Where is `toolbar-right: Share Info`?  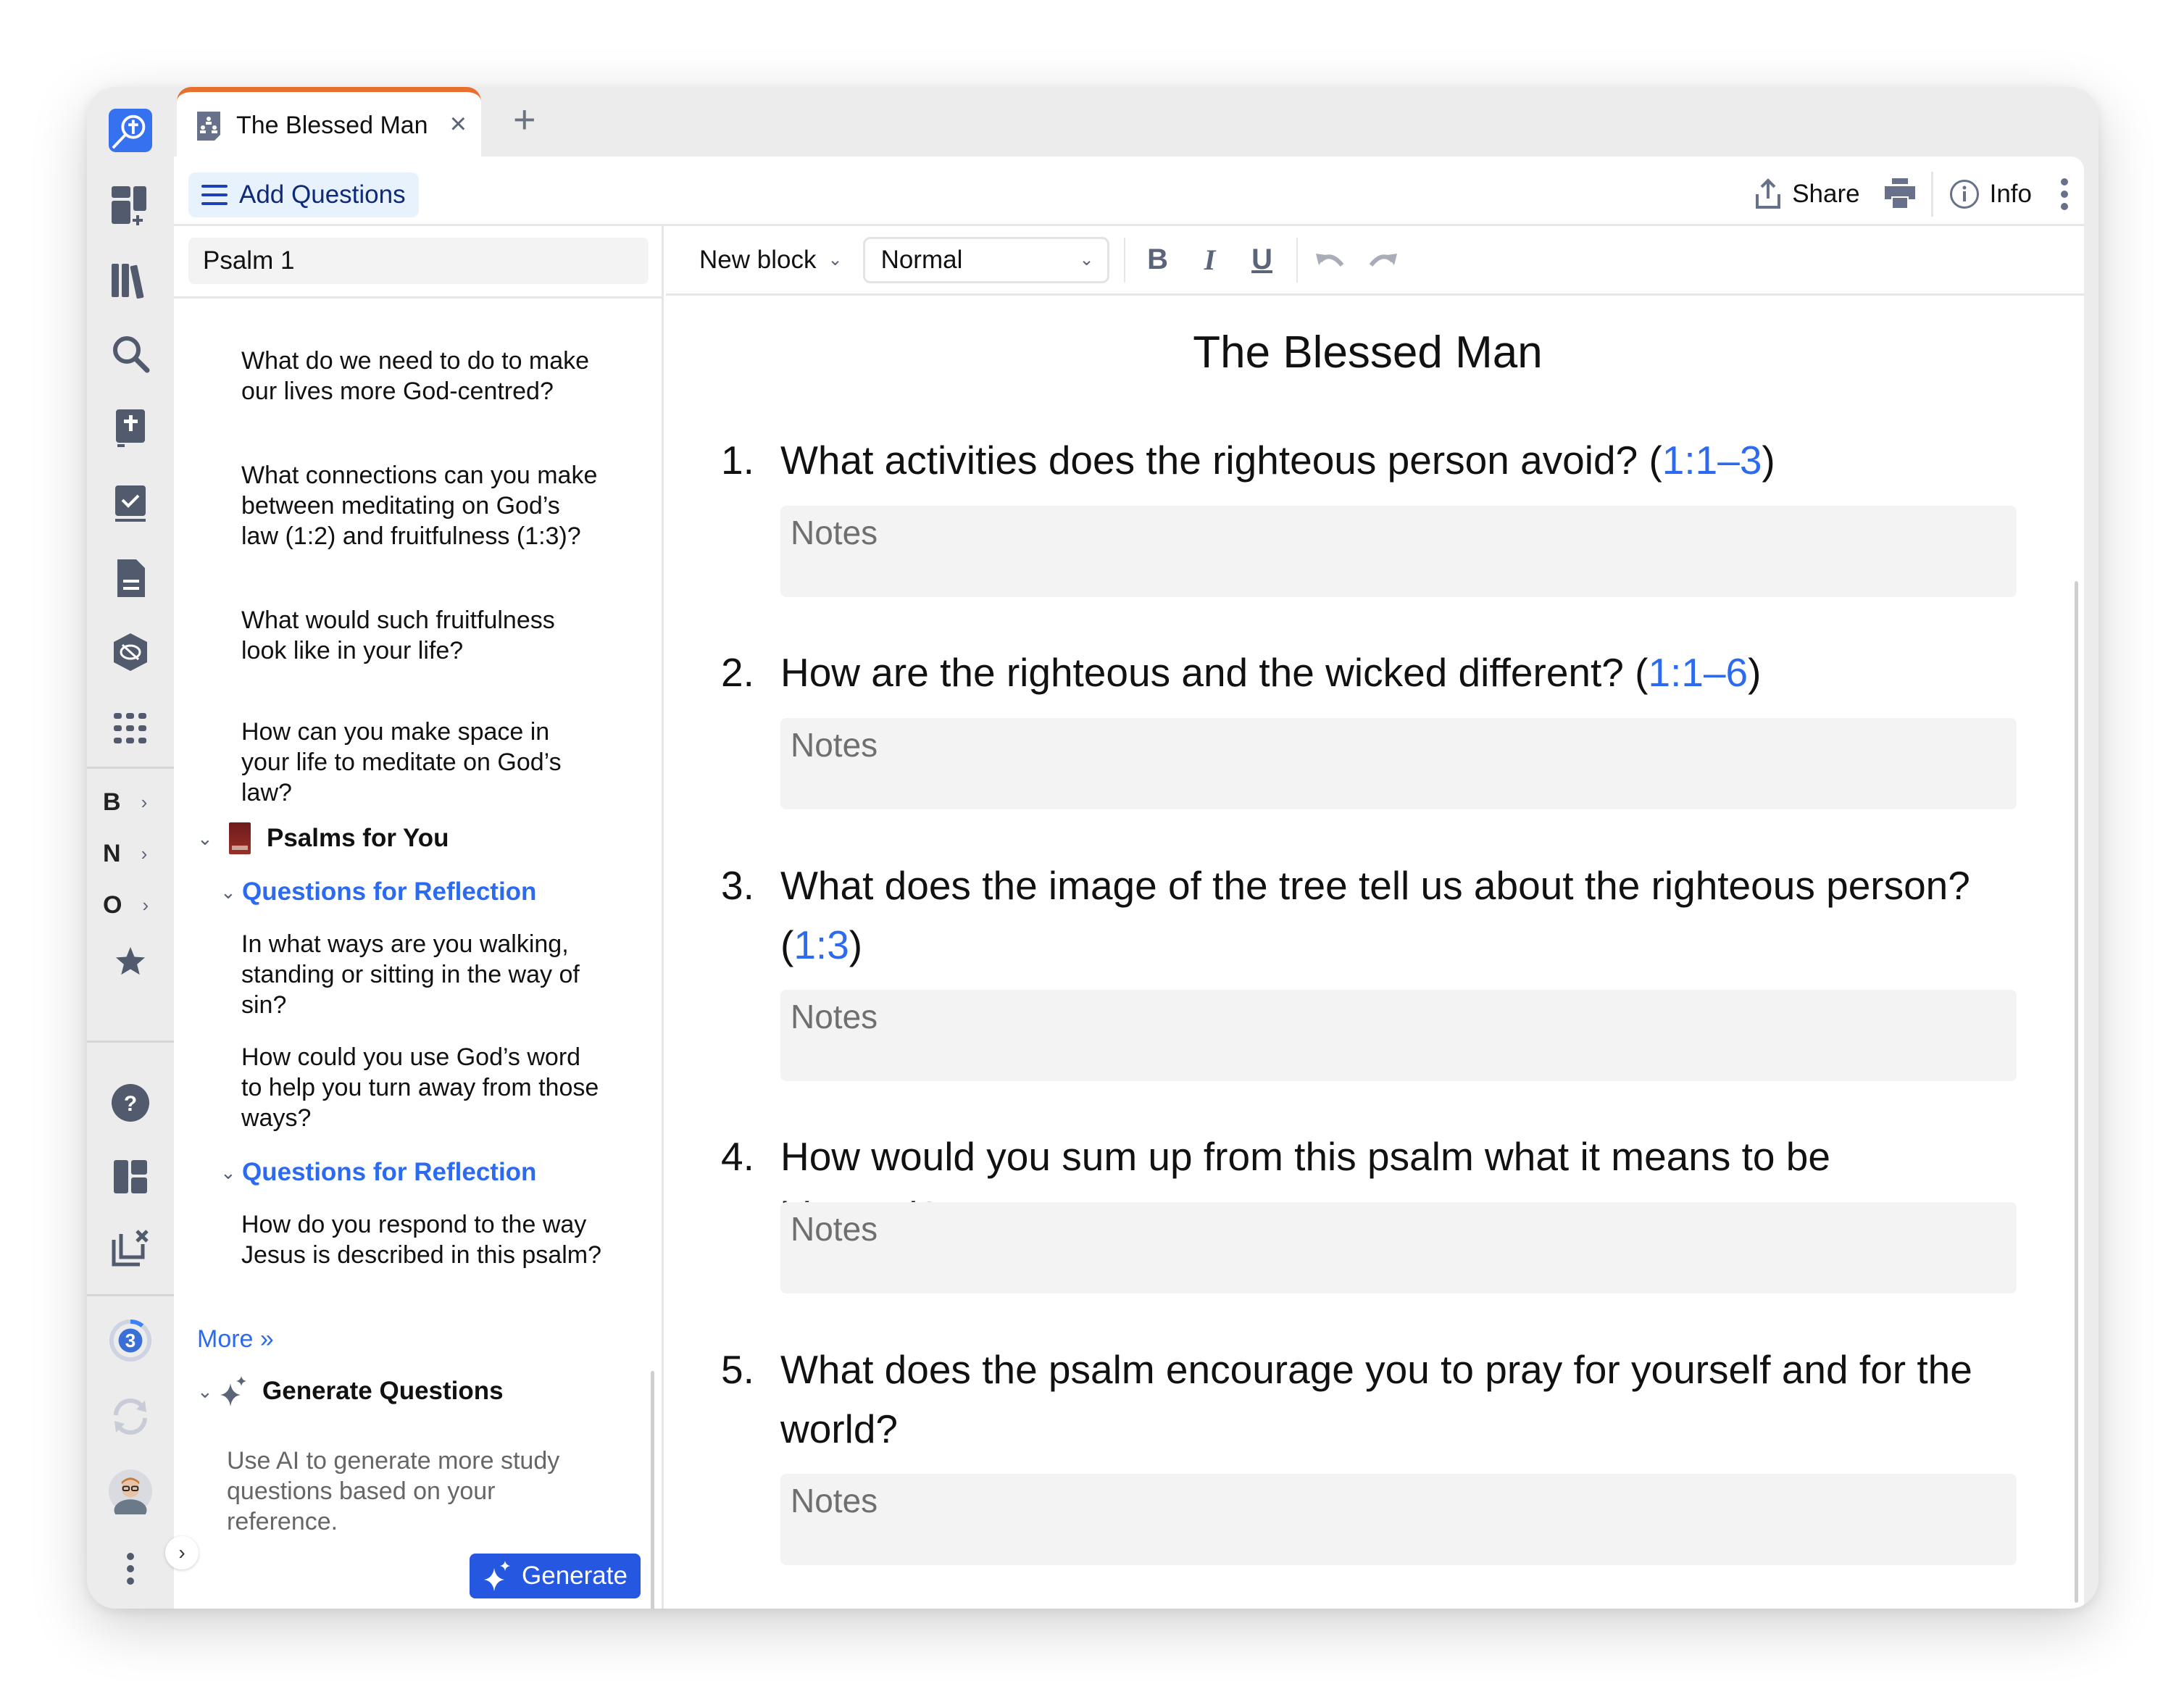 toolbar-right: Share Info is located at coordinates (1912, 195).